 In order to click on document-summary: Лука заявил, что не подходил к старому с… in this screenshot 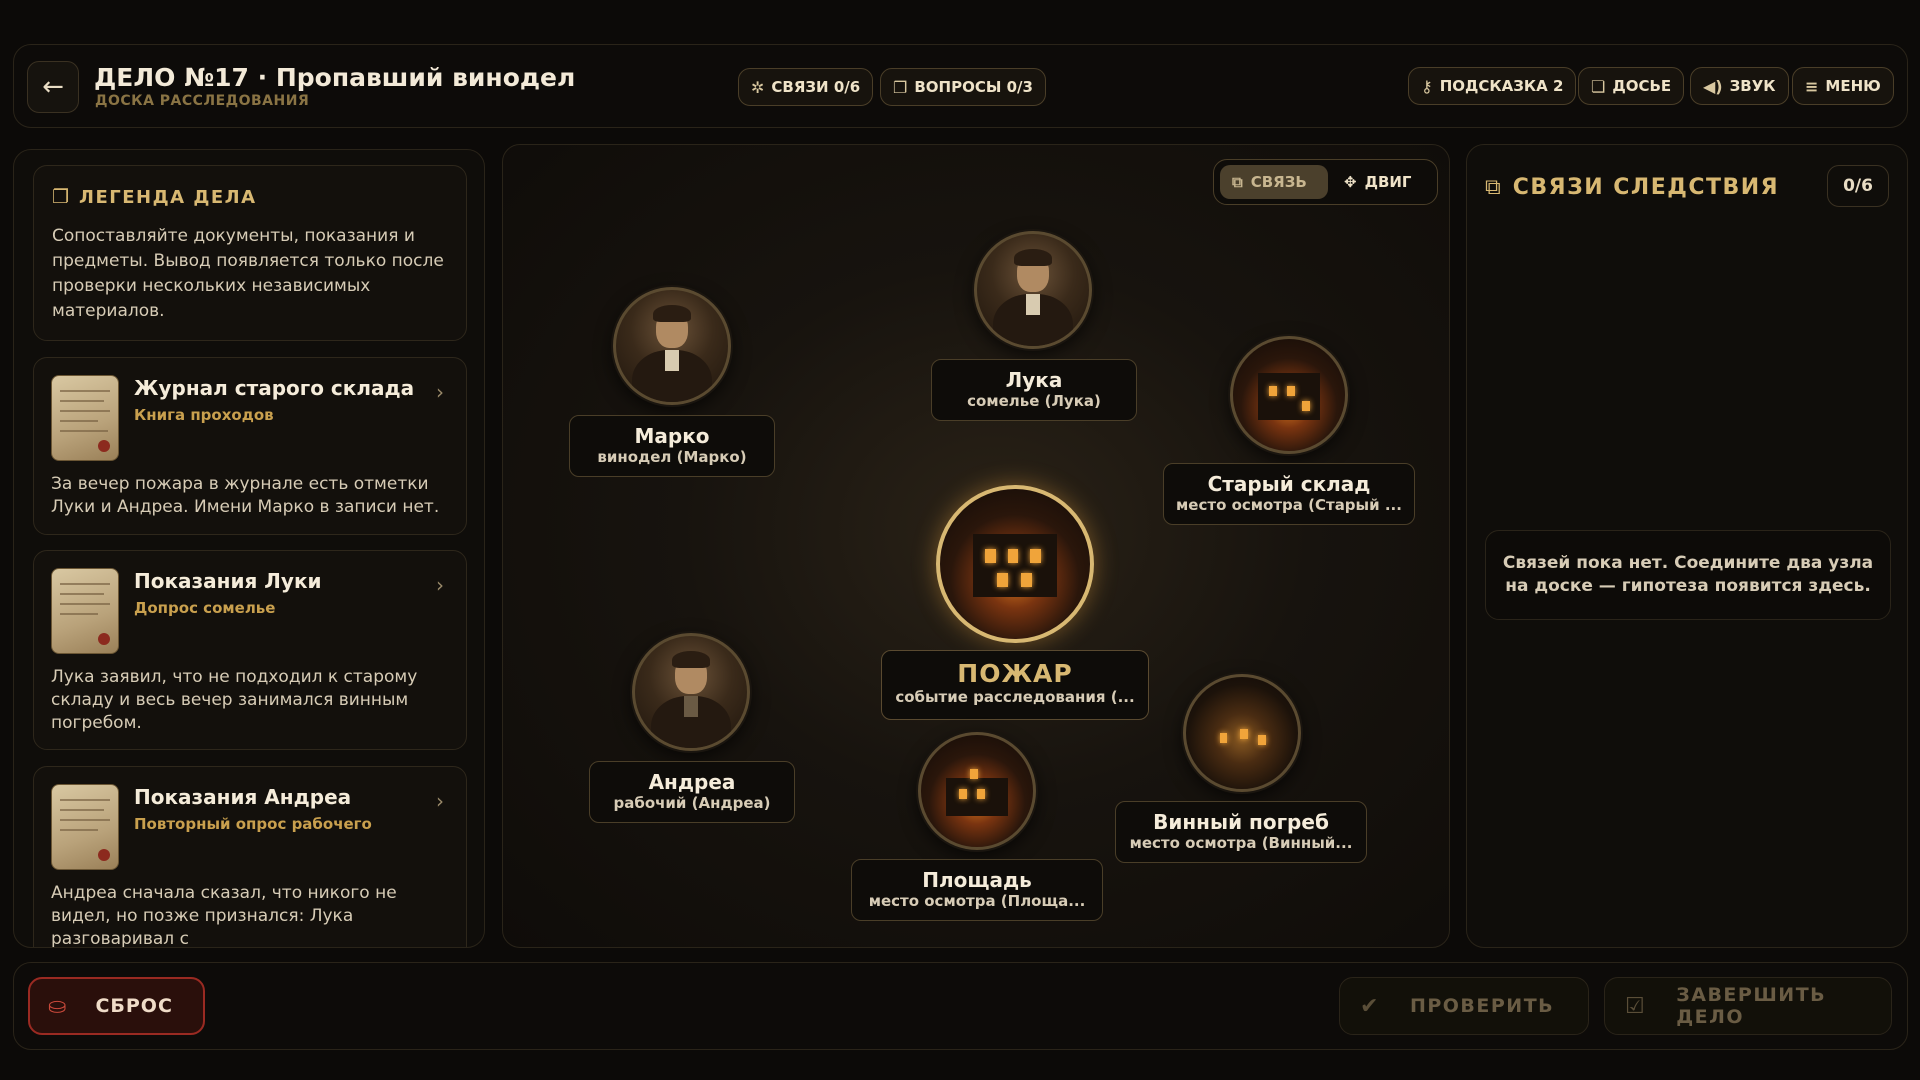, I will do `click(234, 700)`.